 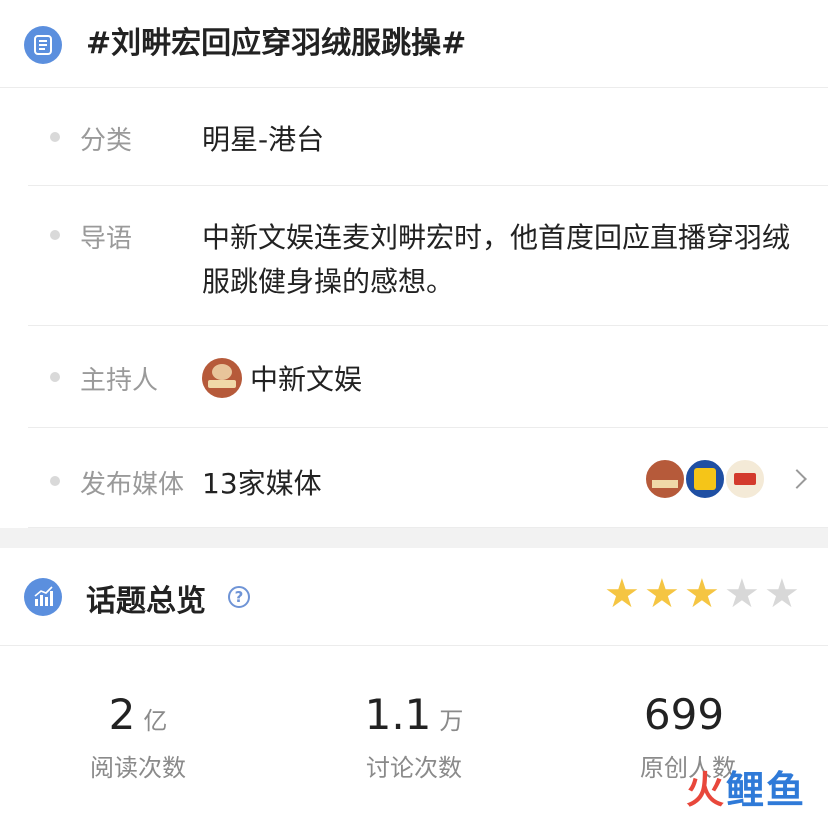 I want to click on media-count: 13家媒体, so click(x=262, y=483).